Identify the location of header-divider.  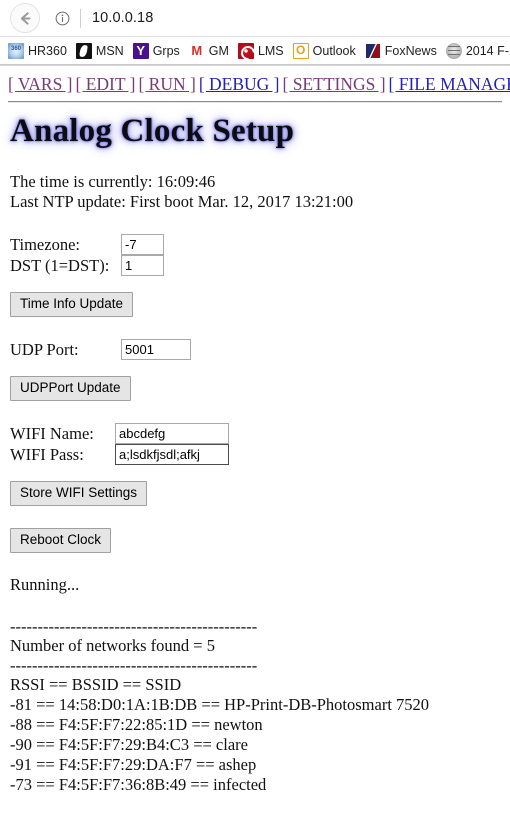
(255, 102).